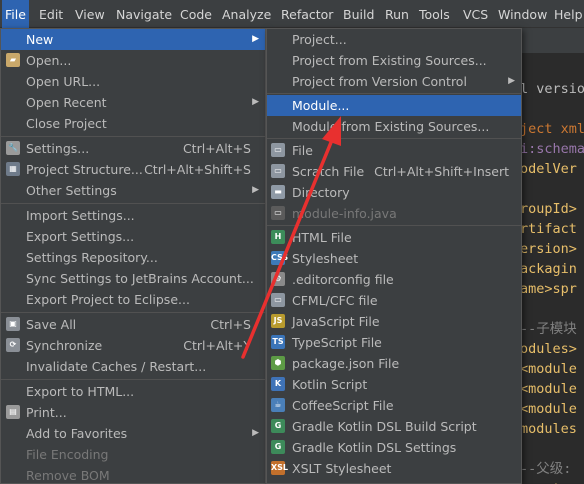 The height and width of the screenshot is (484, 584). What do you see at coordinates (394, 321) in the screenshot?
I see `menu-item-javascript-file: JS JavaScript File` at bounding box center [394, 321].